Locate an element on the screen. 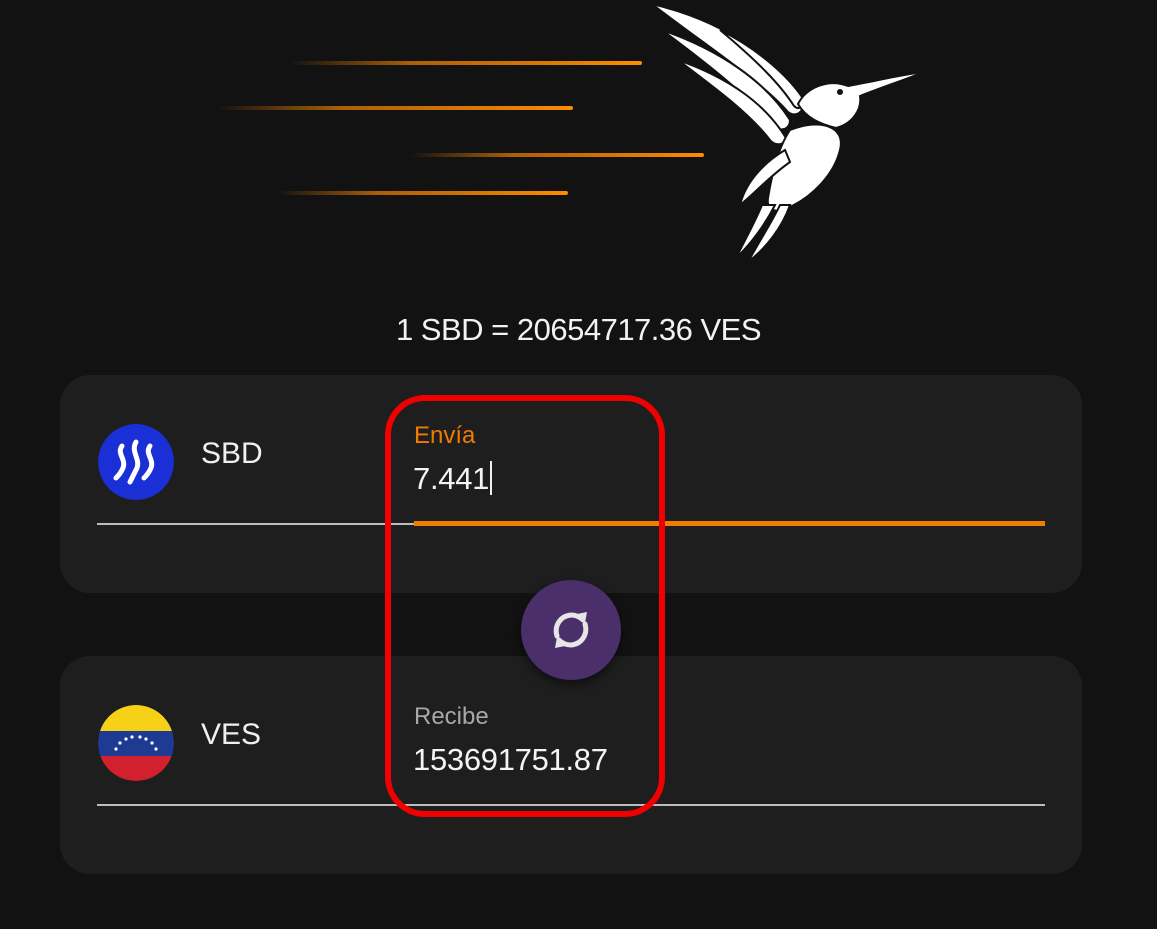  receive-amount-label: Recibe is located at coordinates (451, 716).